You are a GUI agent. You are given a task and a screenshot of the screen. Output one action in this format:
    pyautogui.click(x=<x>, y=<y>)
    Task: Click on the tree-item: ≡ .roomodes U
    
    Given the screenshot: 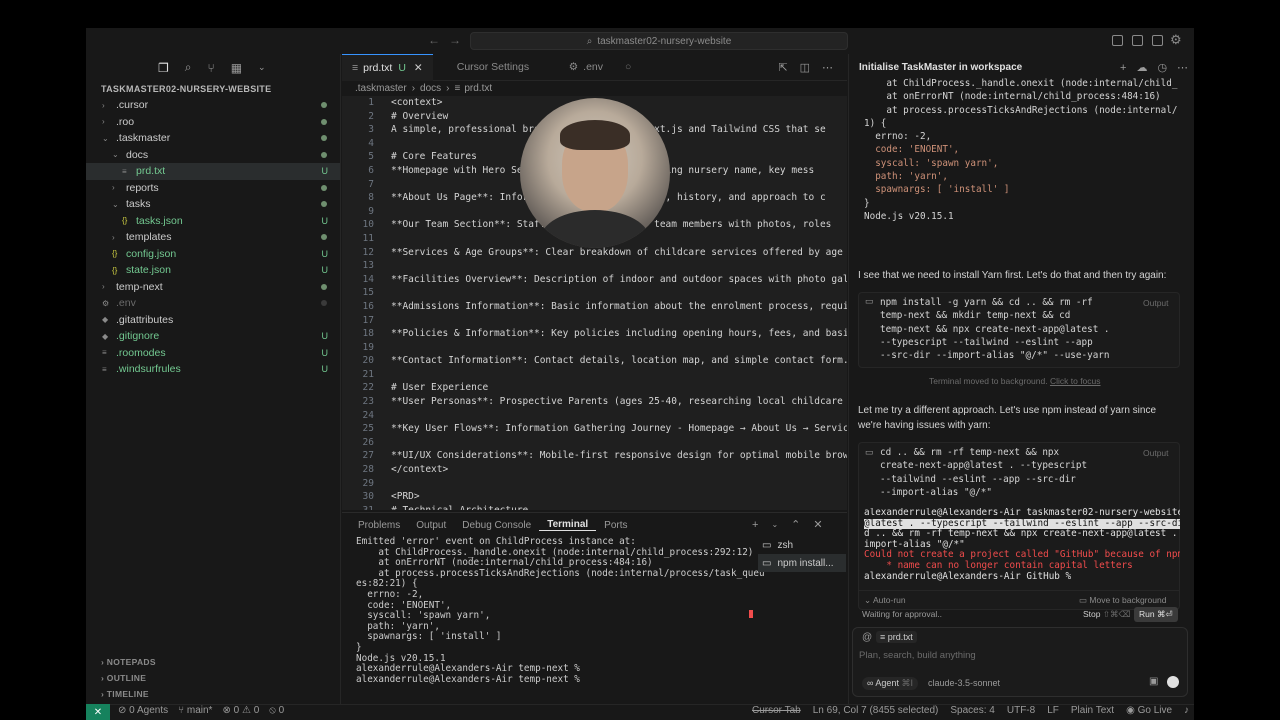 What is the action you would take?
    pyautogui.click(x=213, y=353)
    